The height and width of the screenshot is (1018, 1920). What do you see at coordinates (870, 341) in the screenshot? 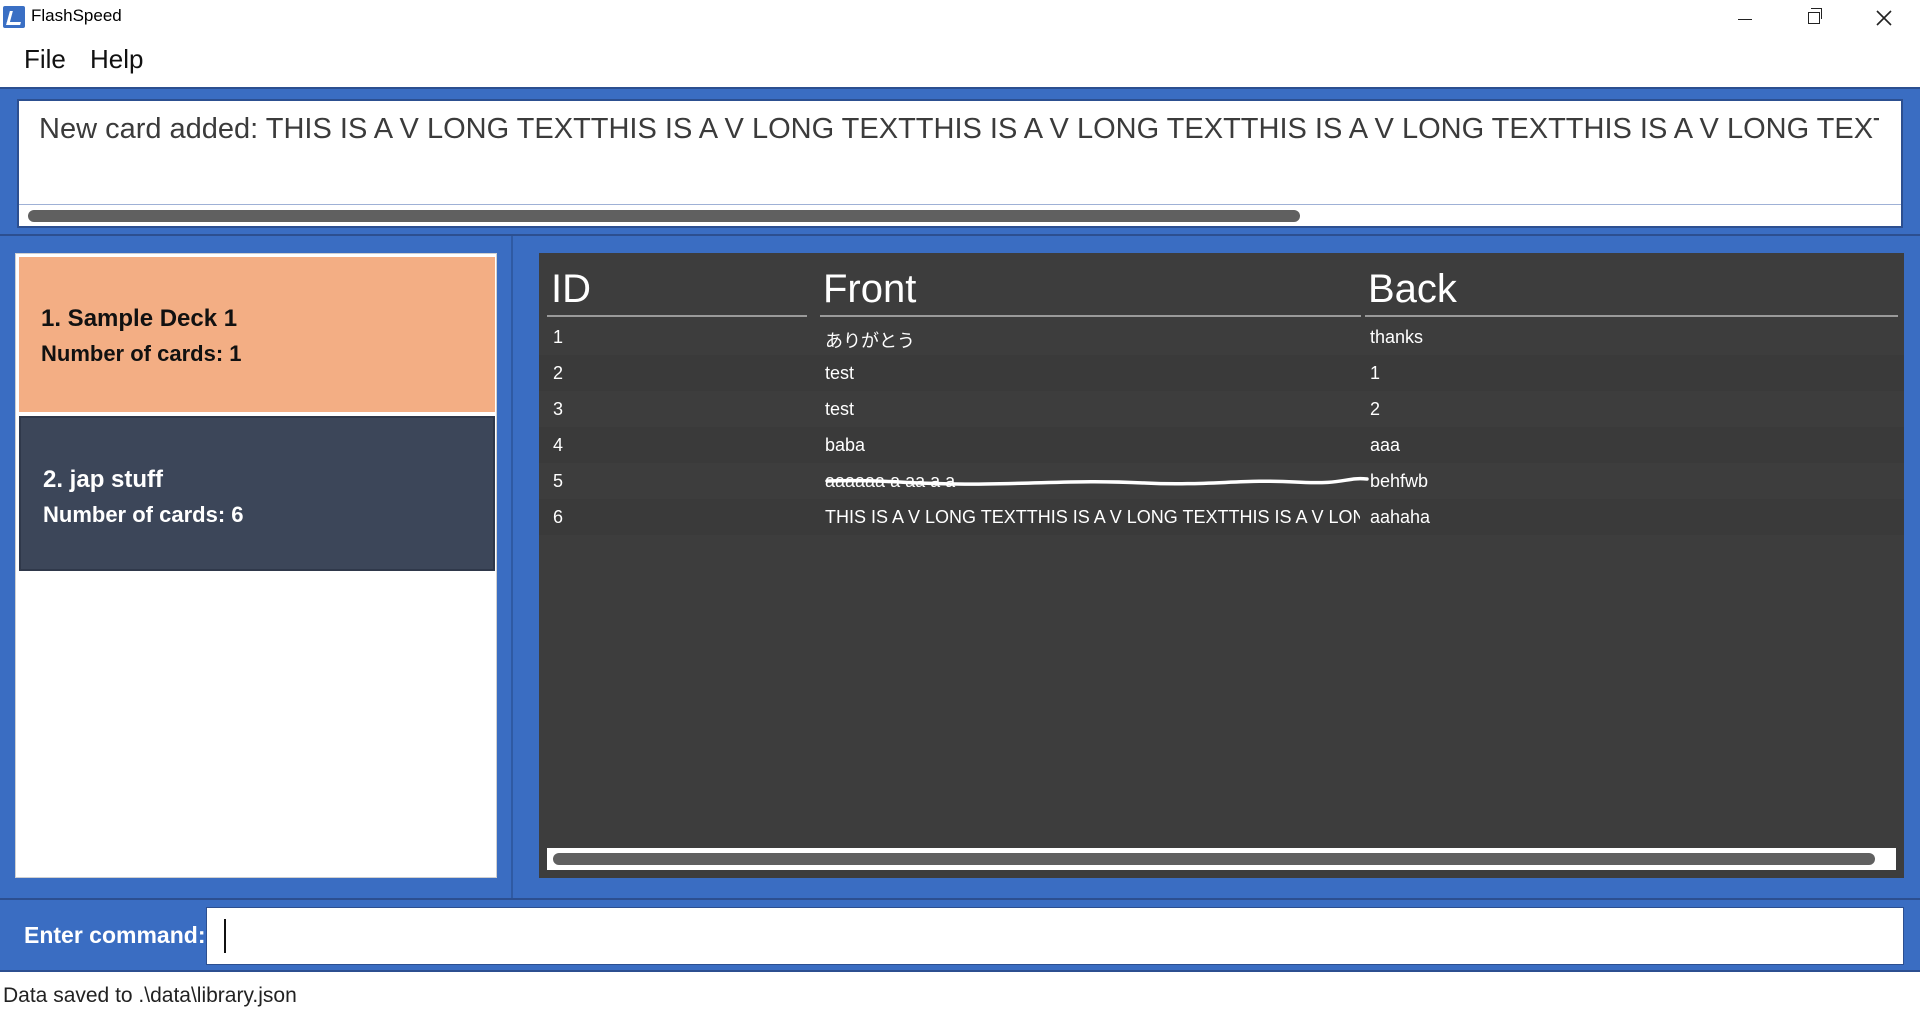
I see `cell-front: ありがとう` at bounding box center [870, 341].